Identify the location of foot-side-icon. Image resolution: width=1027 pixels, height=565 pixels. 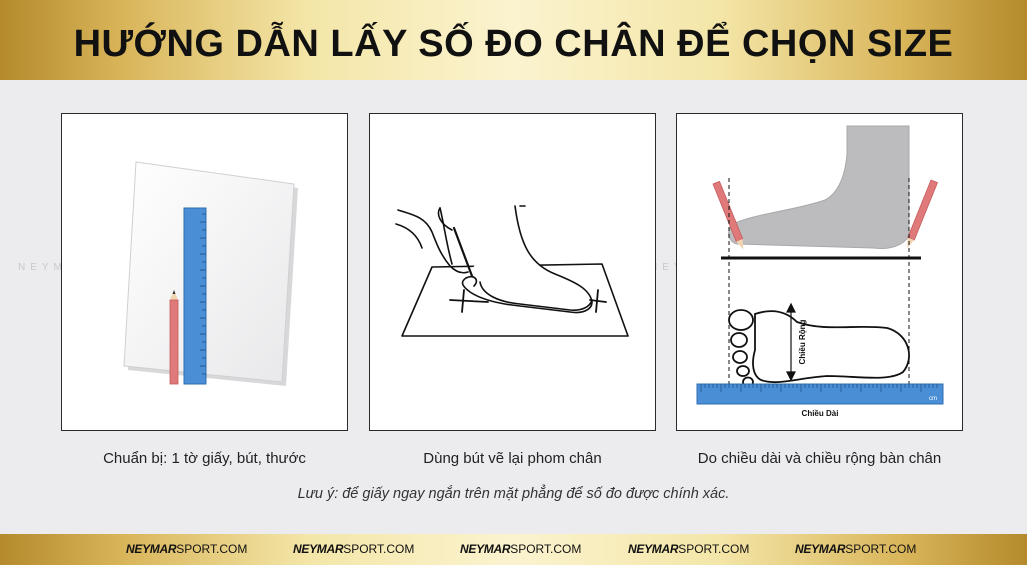
(819, 187).